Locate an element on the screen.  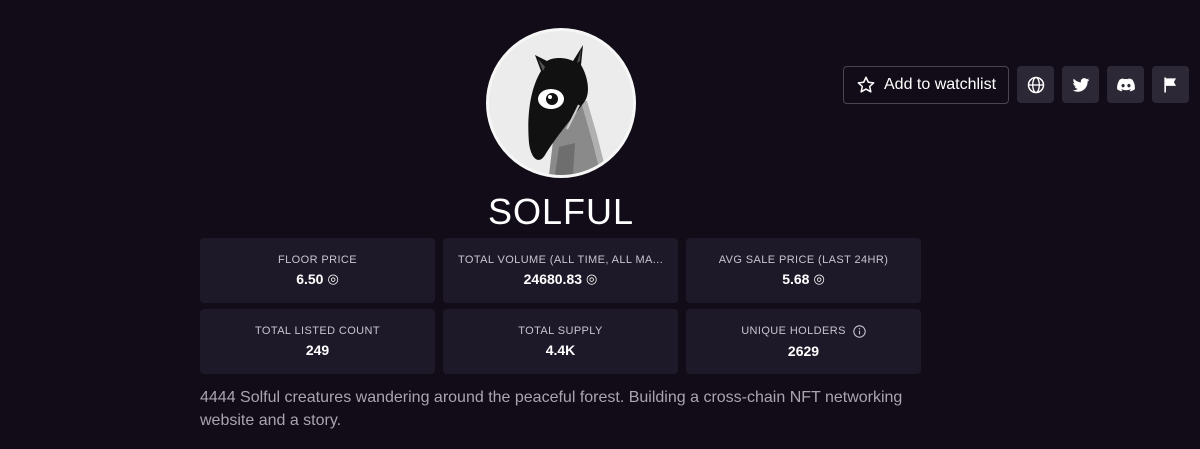
stat-label-row: UNIQUE HOLDERS is located at coordinates (803, 331).